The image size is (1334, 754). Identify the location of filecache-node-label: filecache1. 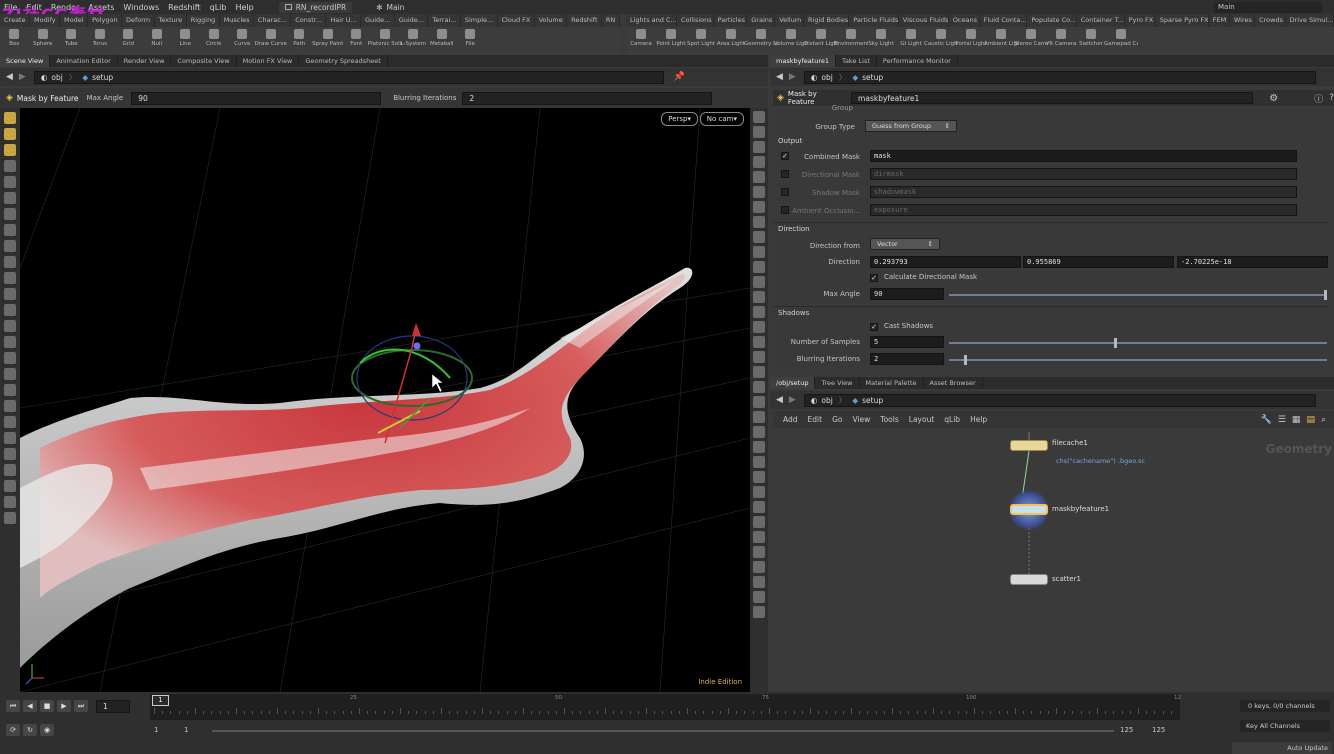
(1070, 443).